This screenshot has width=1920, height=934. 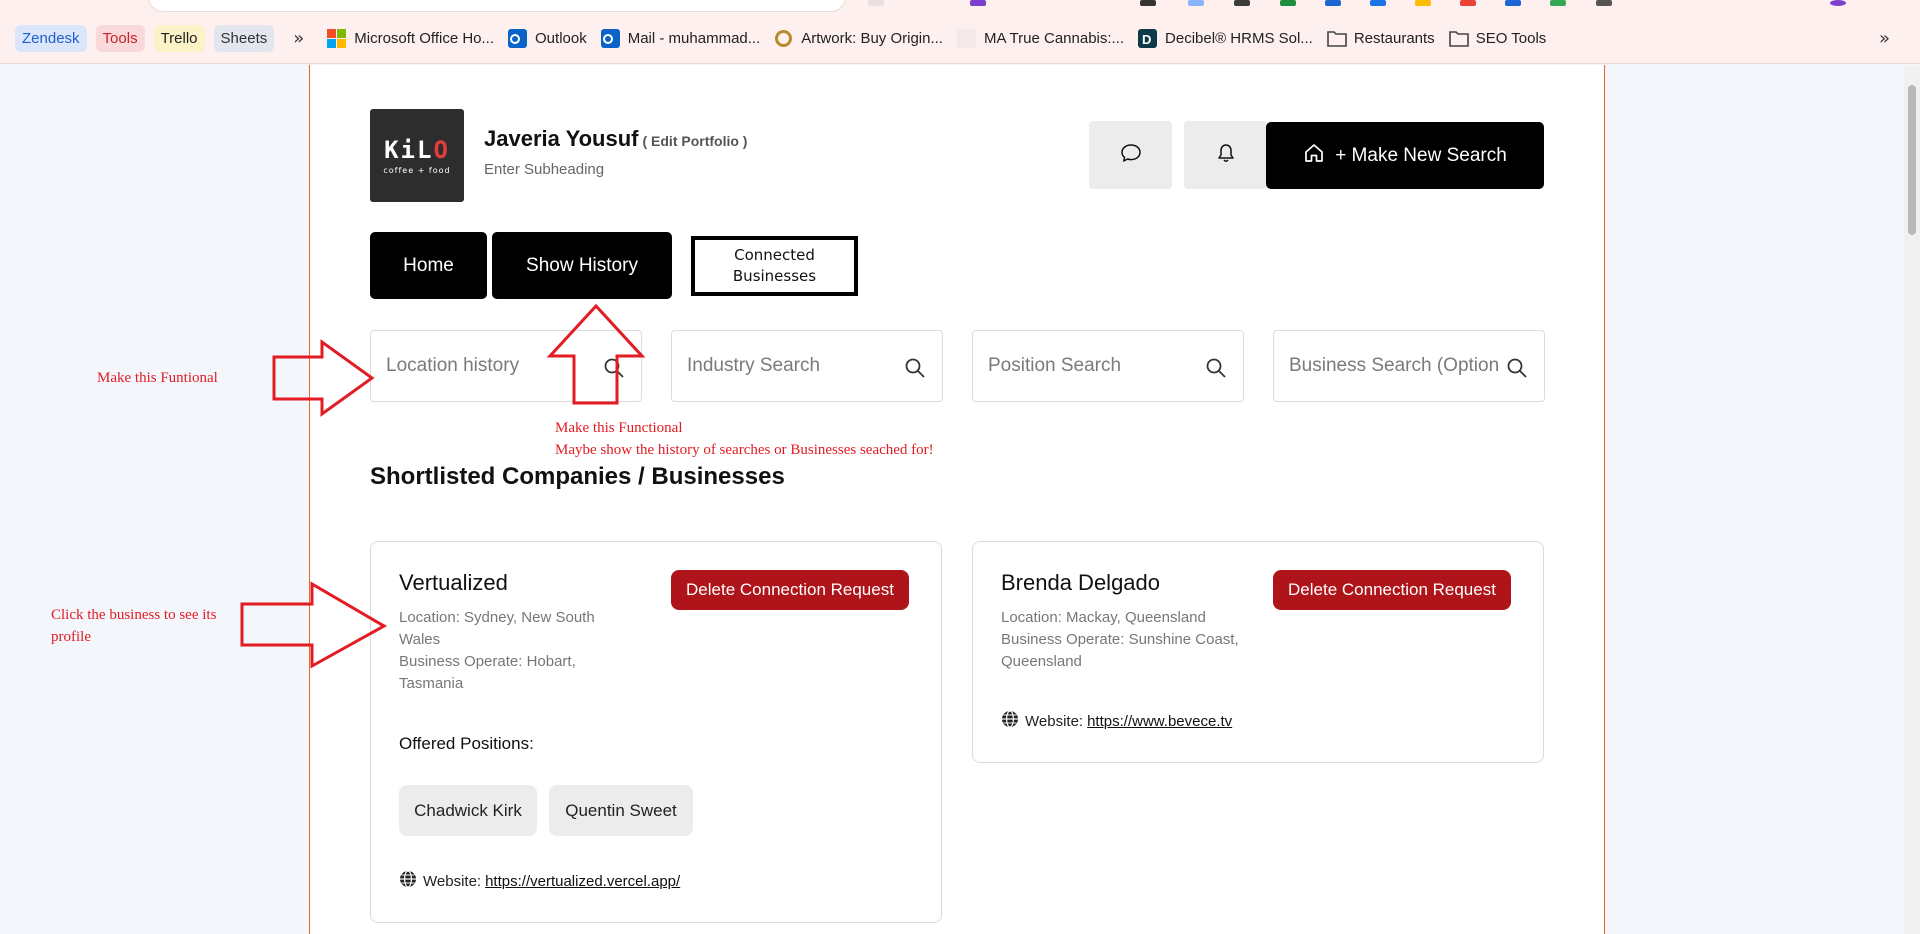 What do you see at coordinates (1146, 39) in the screenshot?
I see `svg-text: D` at bounding box center [1146, 39].